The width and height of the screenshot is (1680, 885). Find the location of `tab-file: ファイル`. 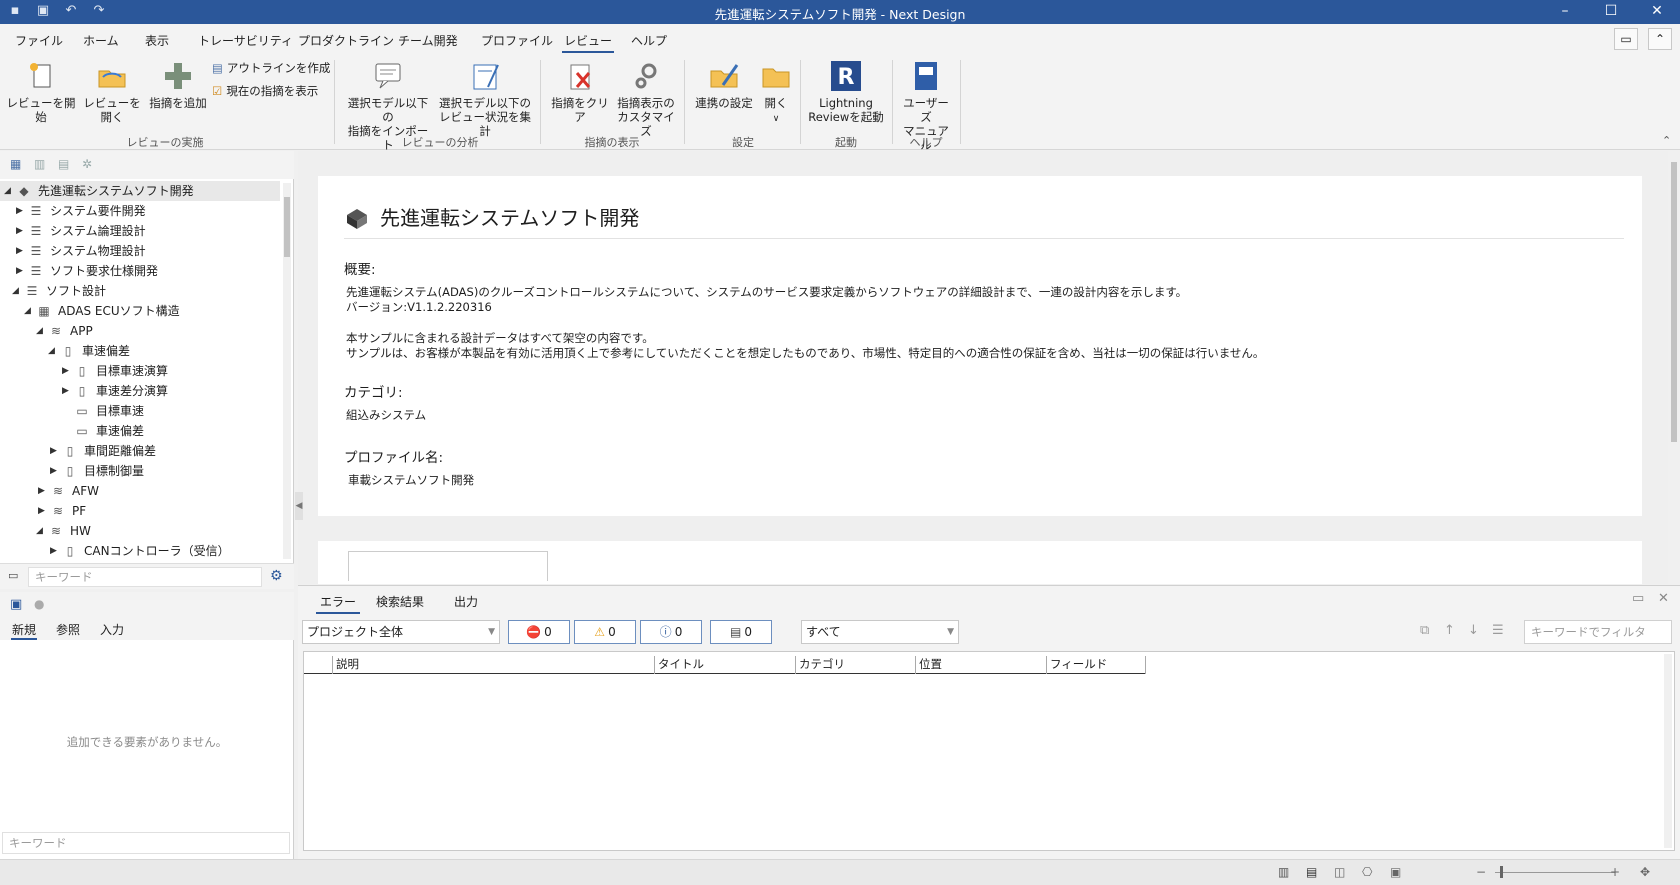

tab-file: ファイル is located at coordinates (39, 40).